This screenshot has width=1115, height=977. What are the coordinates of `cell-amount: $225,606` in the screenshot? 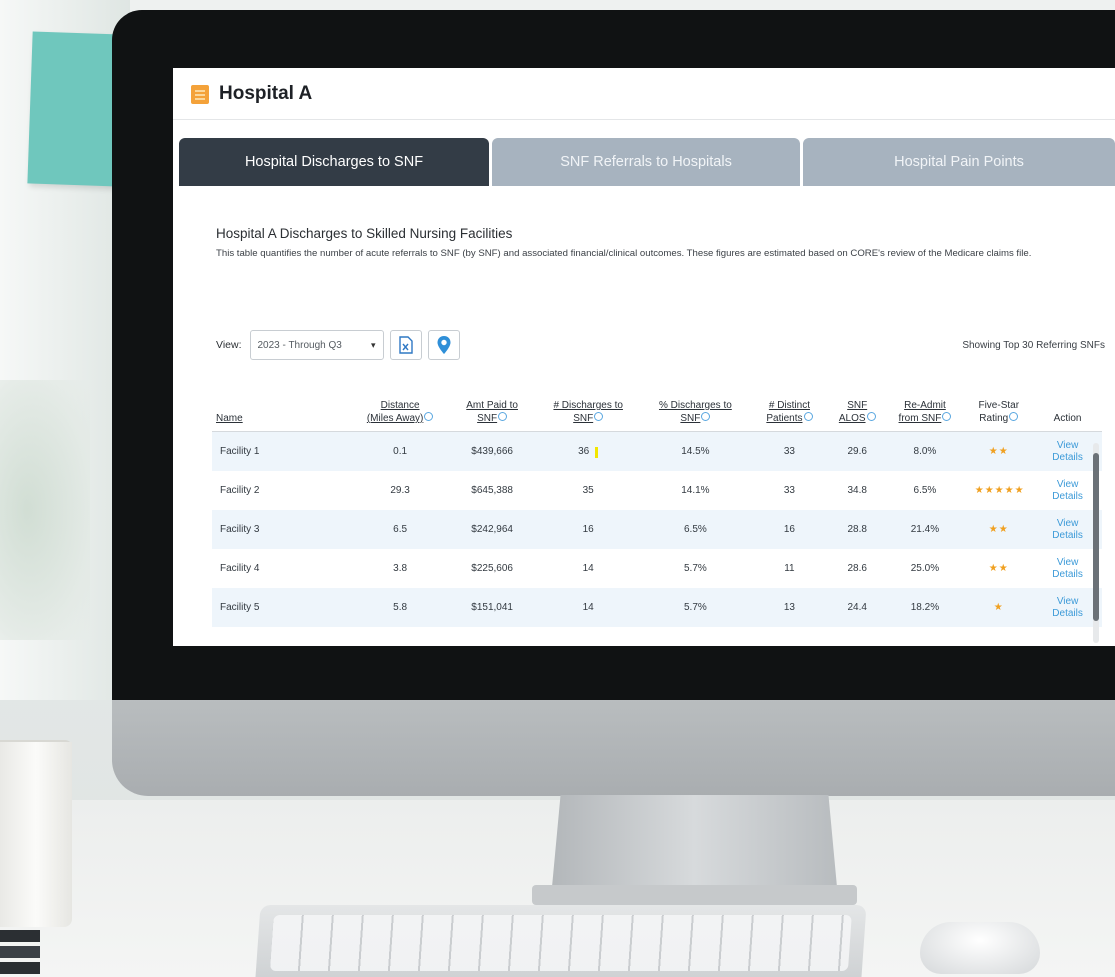 It's located at (492, 568).